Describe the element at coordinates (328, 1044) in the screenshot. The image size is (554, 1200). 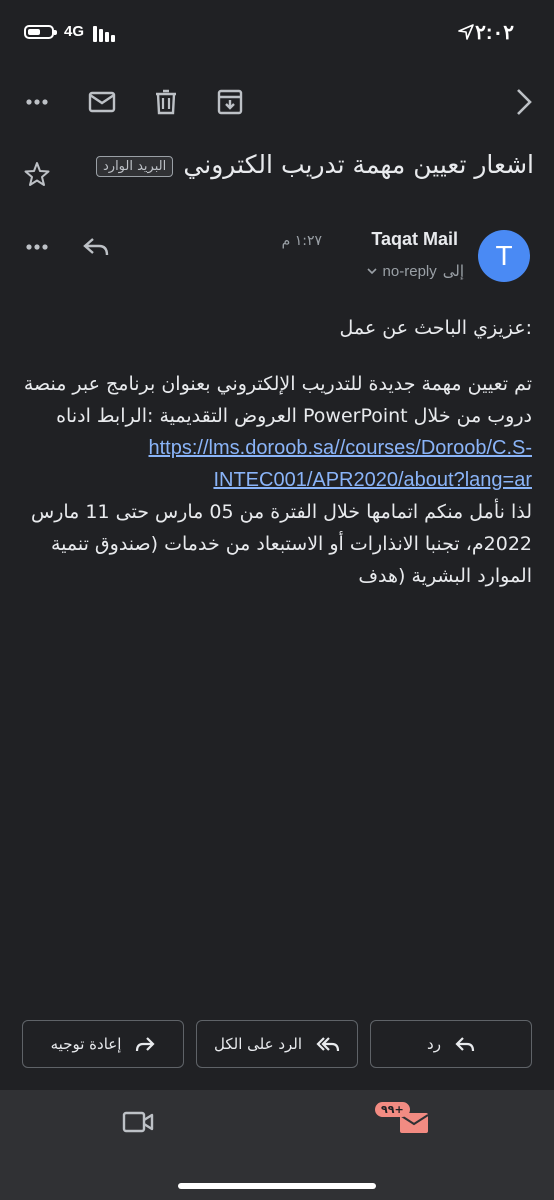
I see `reply-all-icon` at that location.